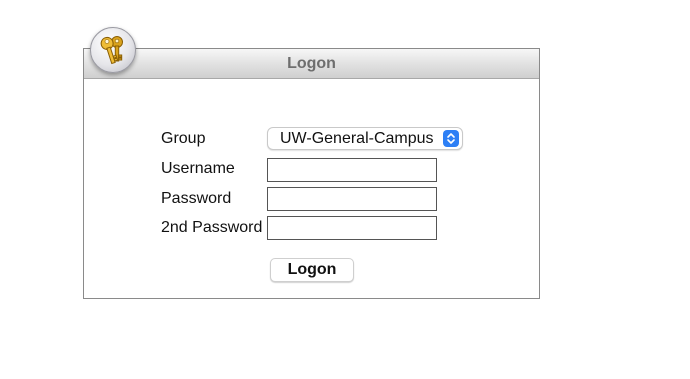 This screenshot has width=690, height=379. Describe the element at coordinates (357, 138) in the screenshot. I see `group-select-value: UW-General-Campus` at that location.